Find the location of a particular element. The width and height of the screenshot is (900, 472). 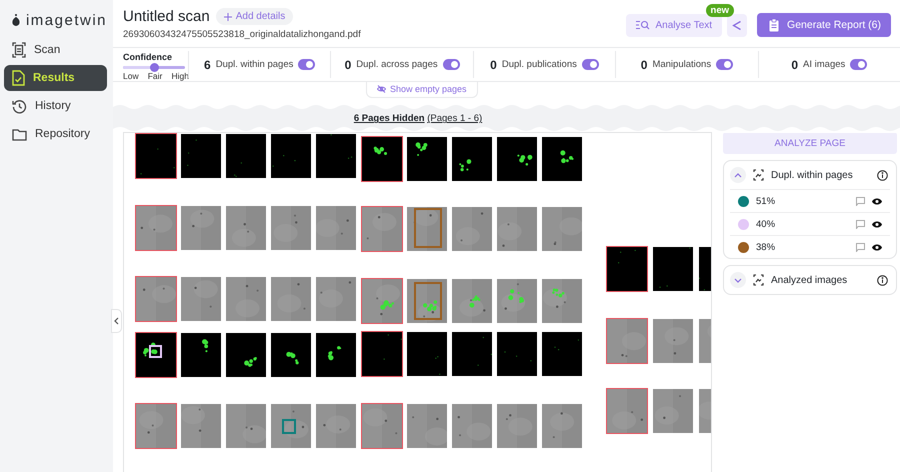

nav-item: Scan is located at coordinates (55, 50).